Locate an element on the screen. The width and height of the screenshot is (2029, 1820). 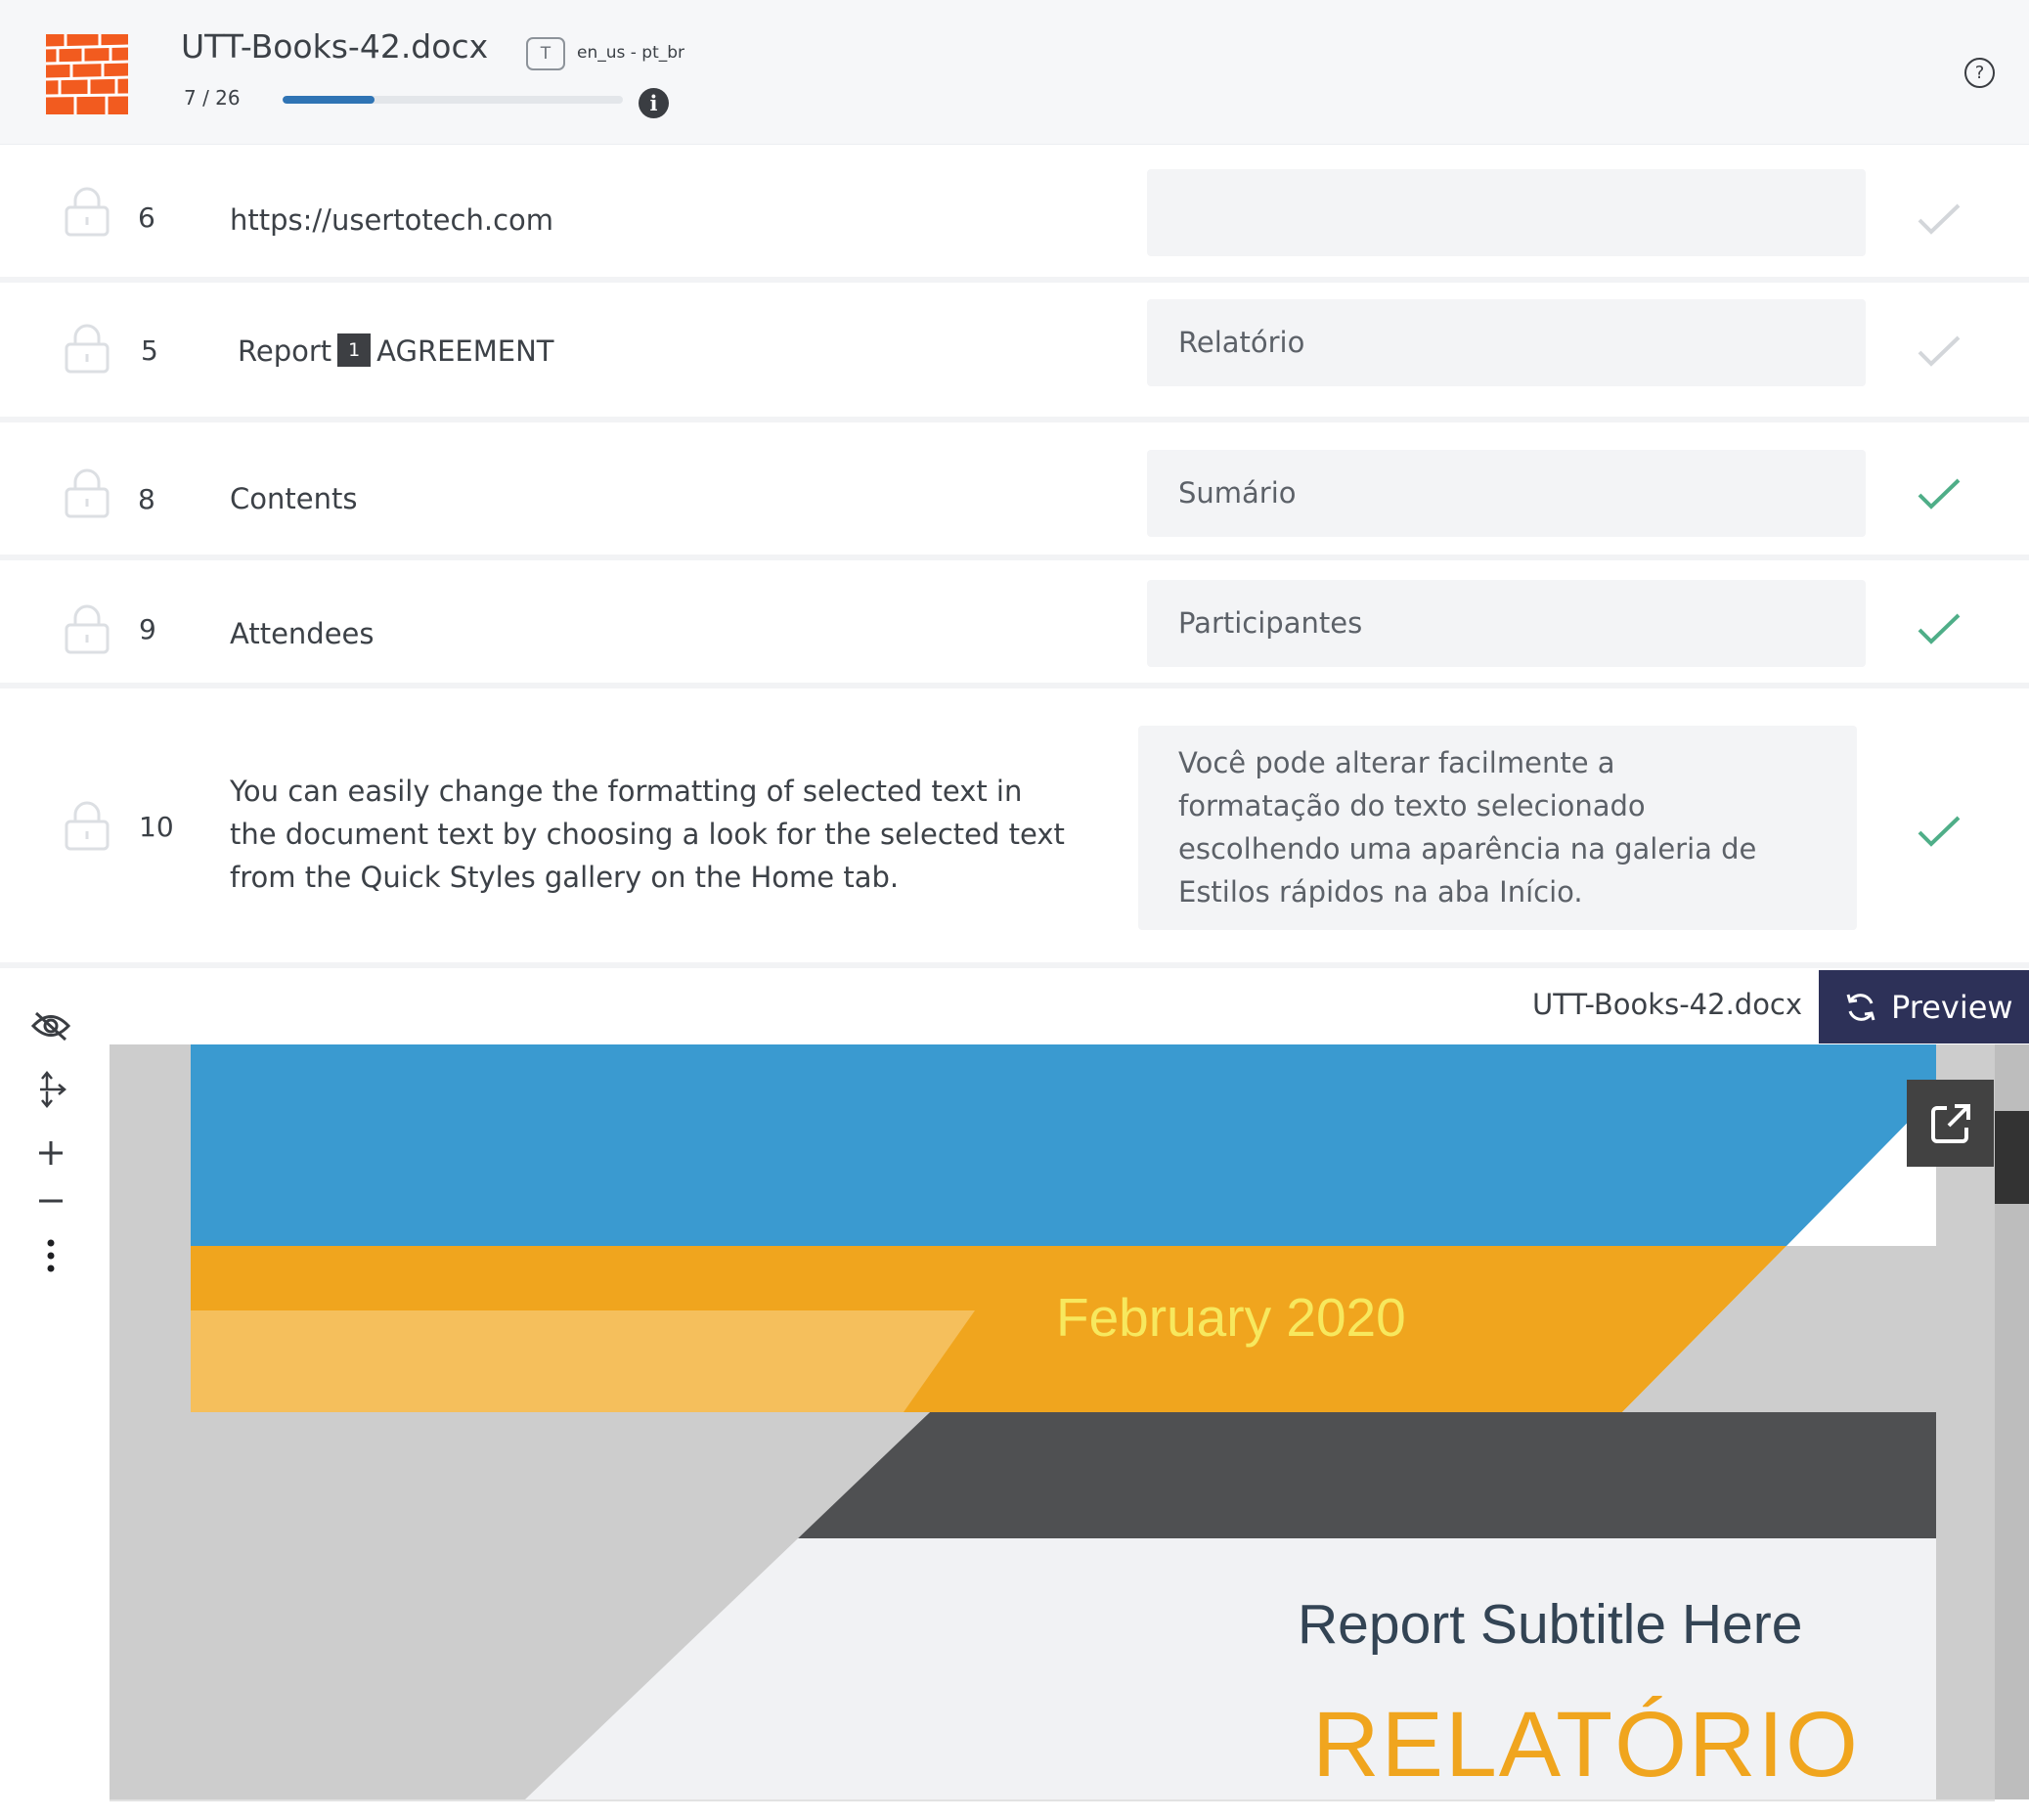
segment-row: 9 Attendees Participantes is located at coordinates (1014, 621).